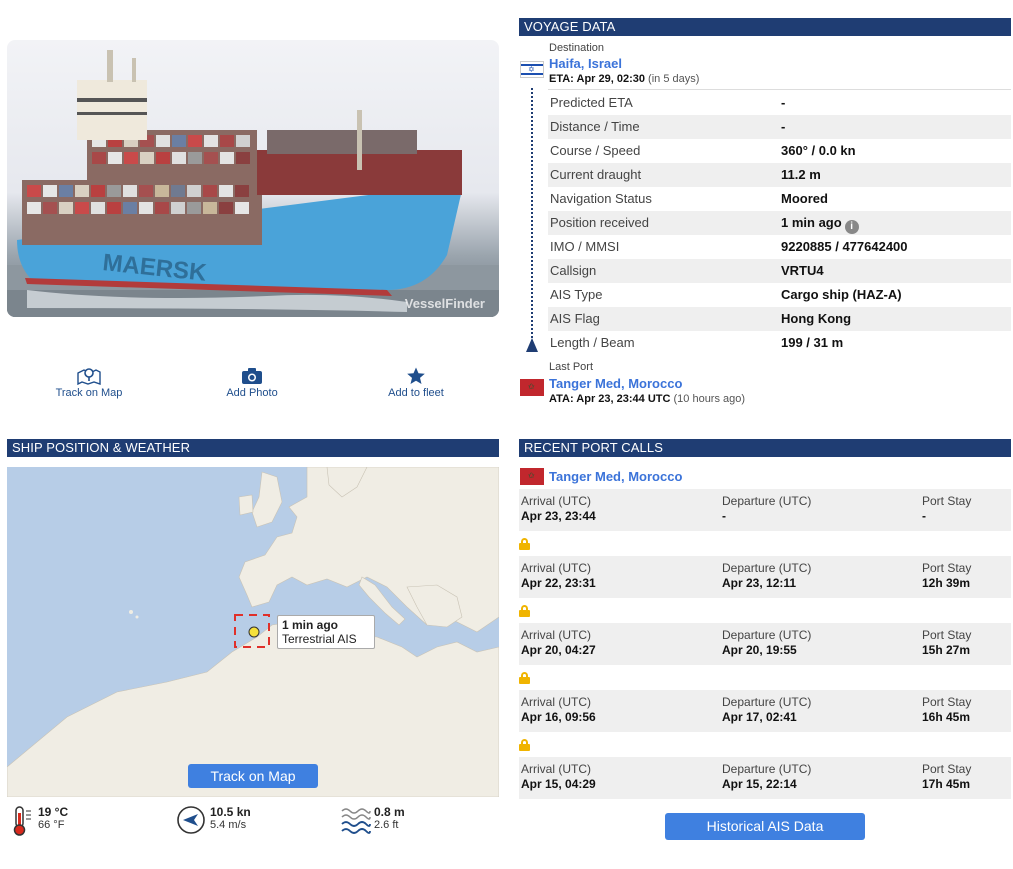 The image size is (1013, 869). What do you see at coordinates (356, 821) in the screenshot?
I see `wave-icon` at bounding box center [356, 821].